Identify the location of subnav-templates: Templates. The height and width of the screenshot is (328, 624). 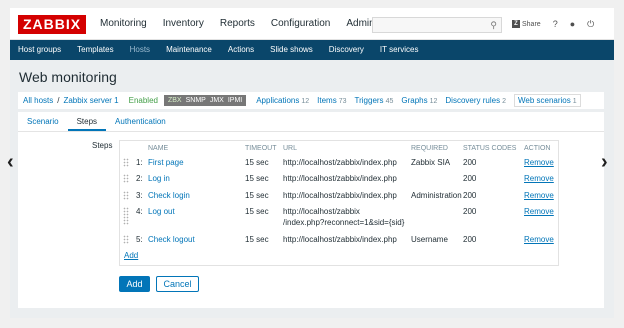
(95, 50).